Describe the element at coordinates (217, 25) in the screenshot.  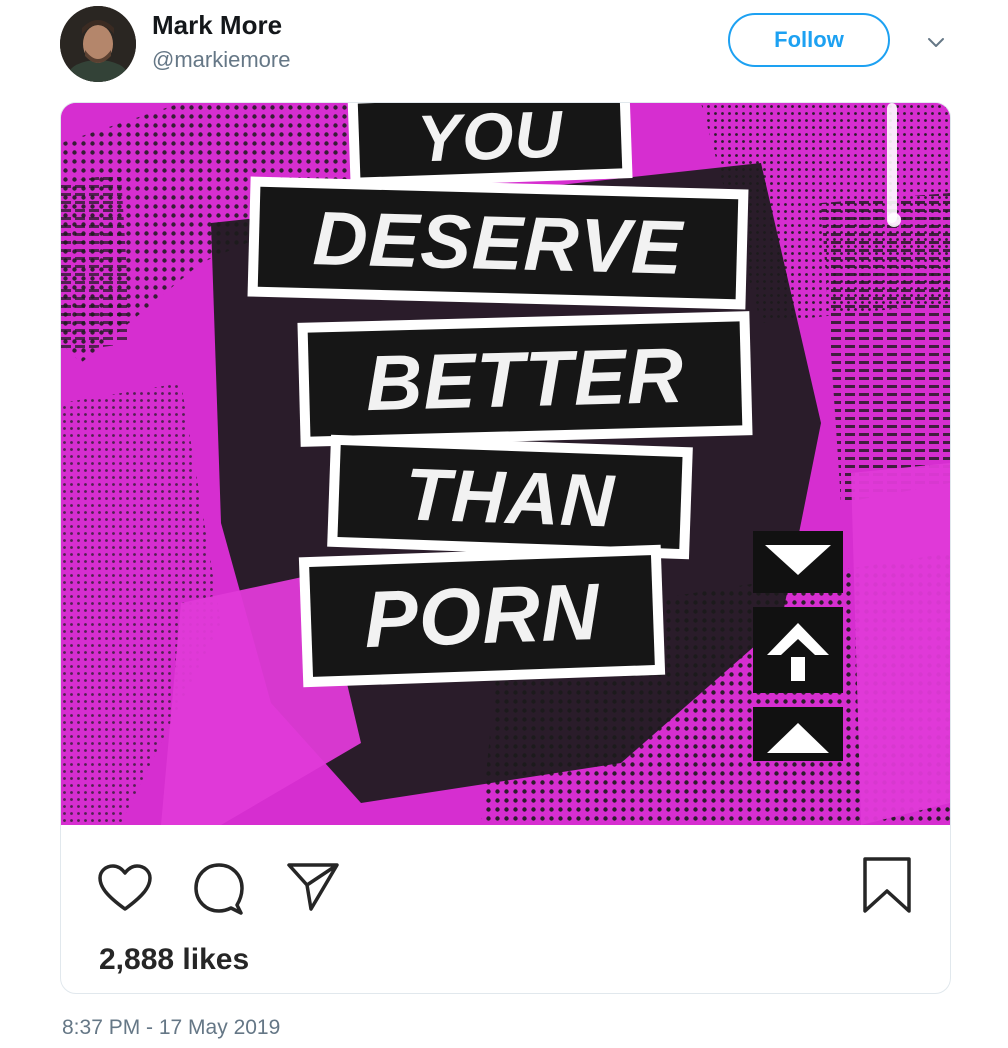
I see `author-display-name: Mark More` at that location.